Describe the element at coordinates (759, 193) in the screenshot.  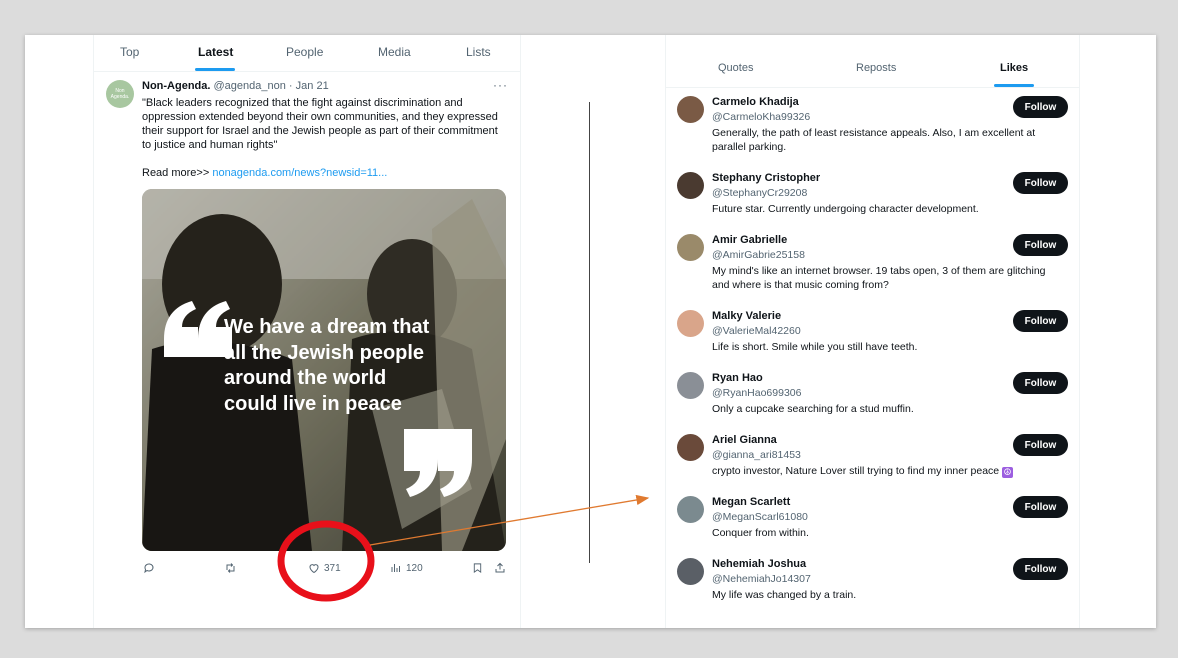
I see `user-handle: @StephanyCr29208` at that location.